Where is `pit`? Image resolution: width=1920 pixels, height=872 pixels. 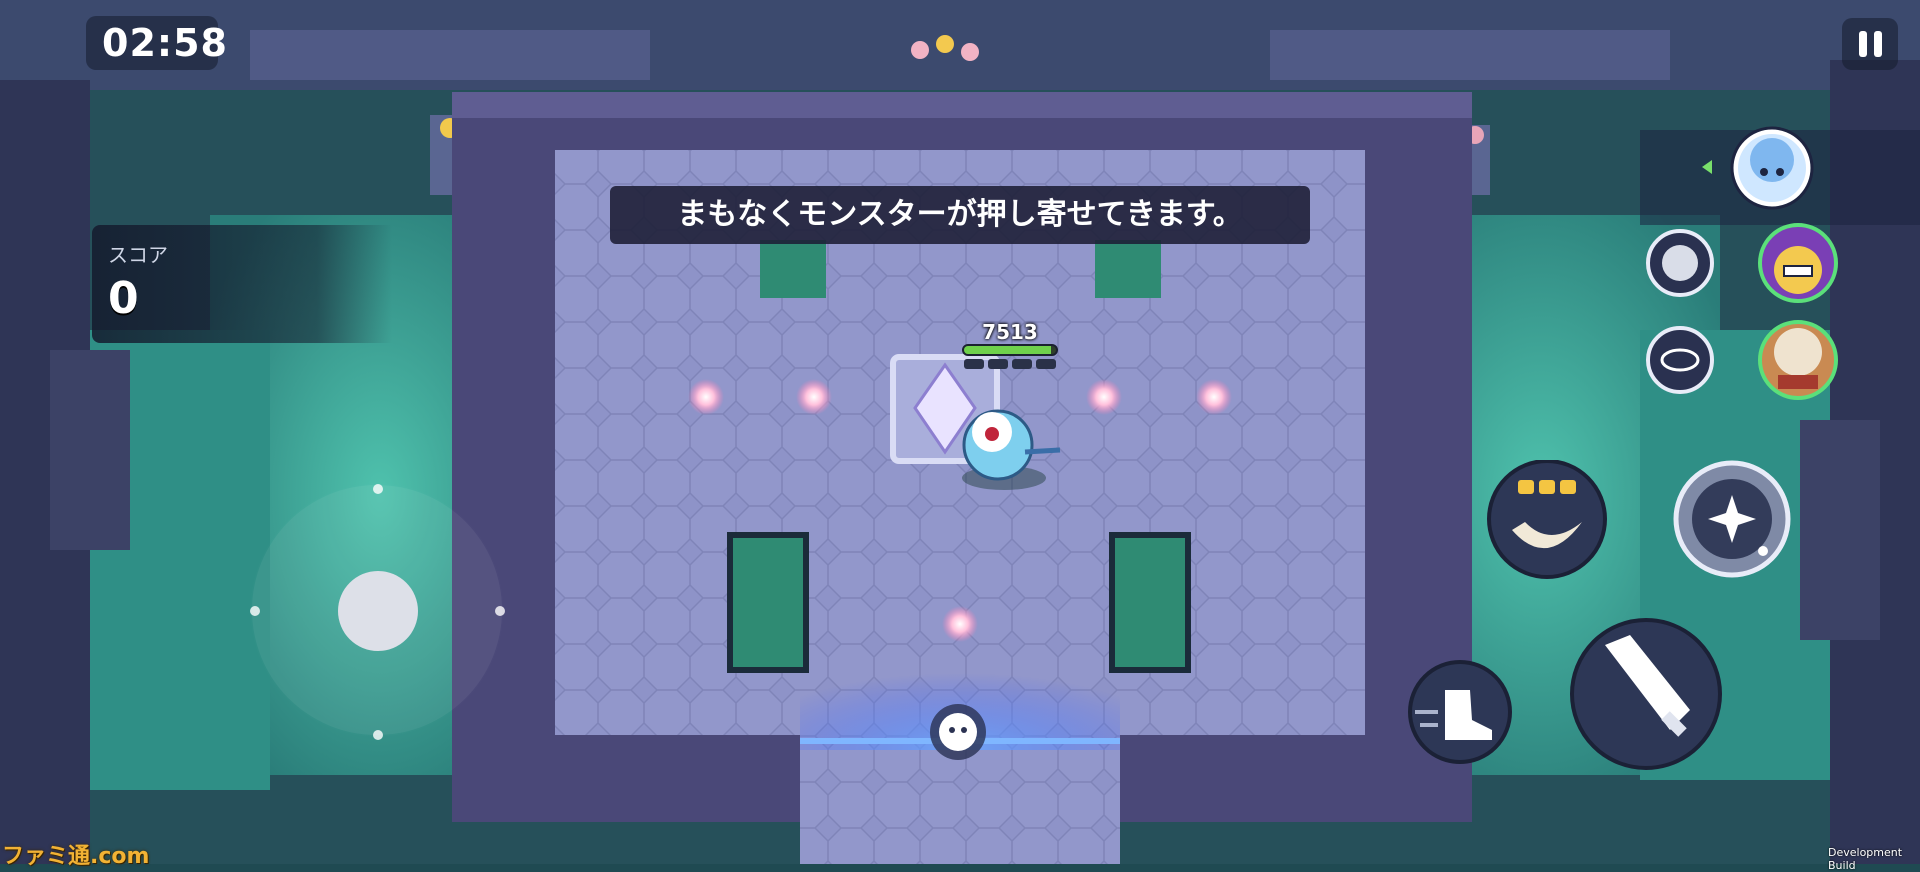
pit is located at coordinates (793, 269).